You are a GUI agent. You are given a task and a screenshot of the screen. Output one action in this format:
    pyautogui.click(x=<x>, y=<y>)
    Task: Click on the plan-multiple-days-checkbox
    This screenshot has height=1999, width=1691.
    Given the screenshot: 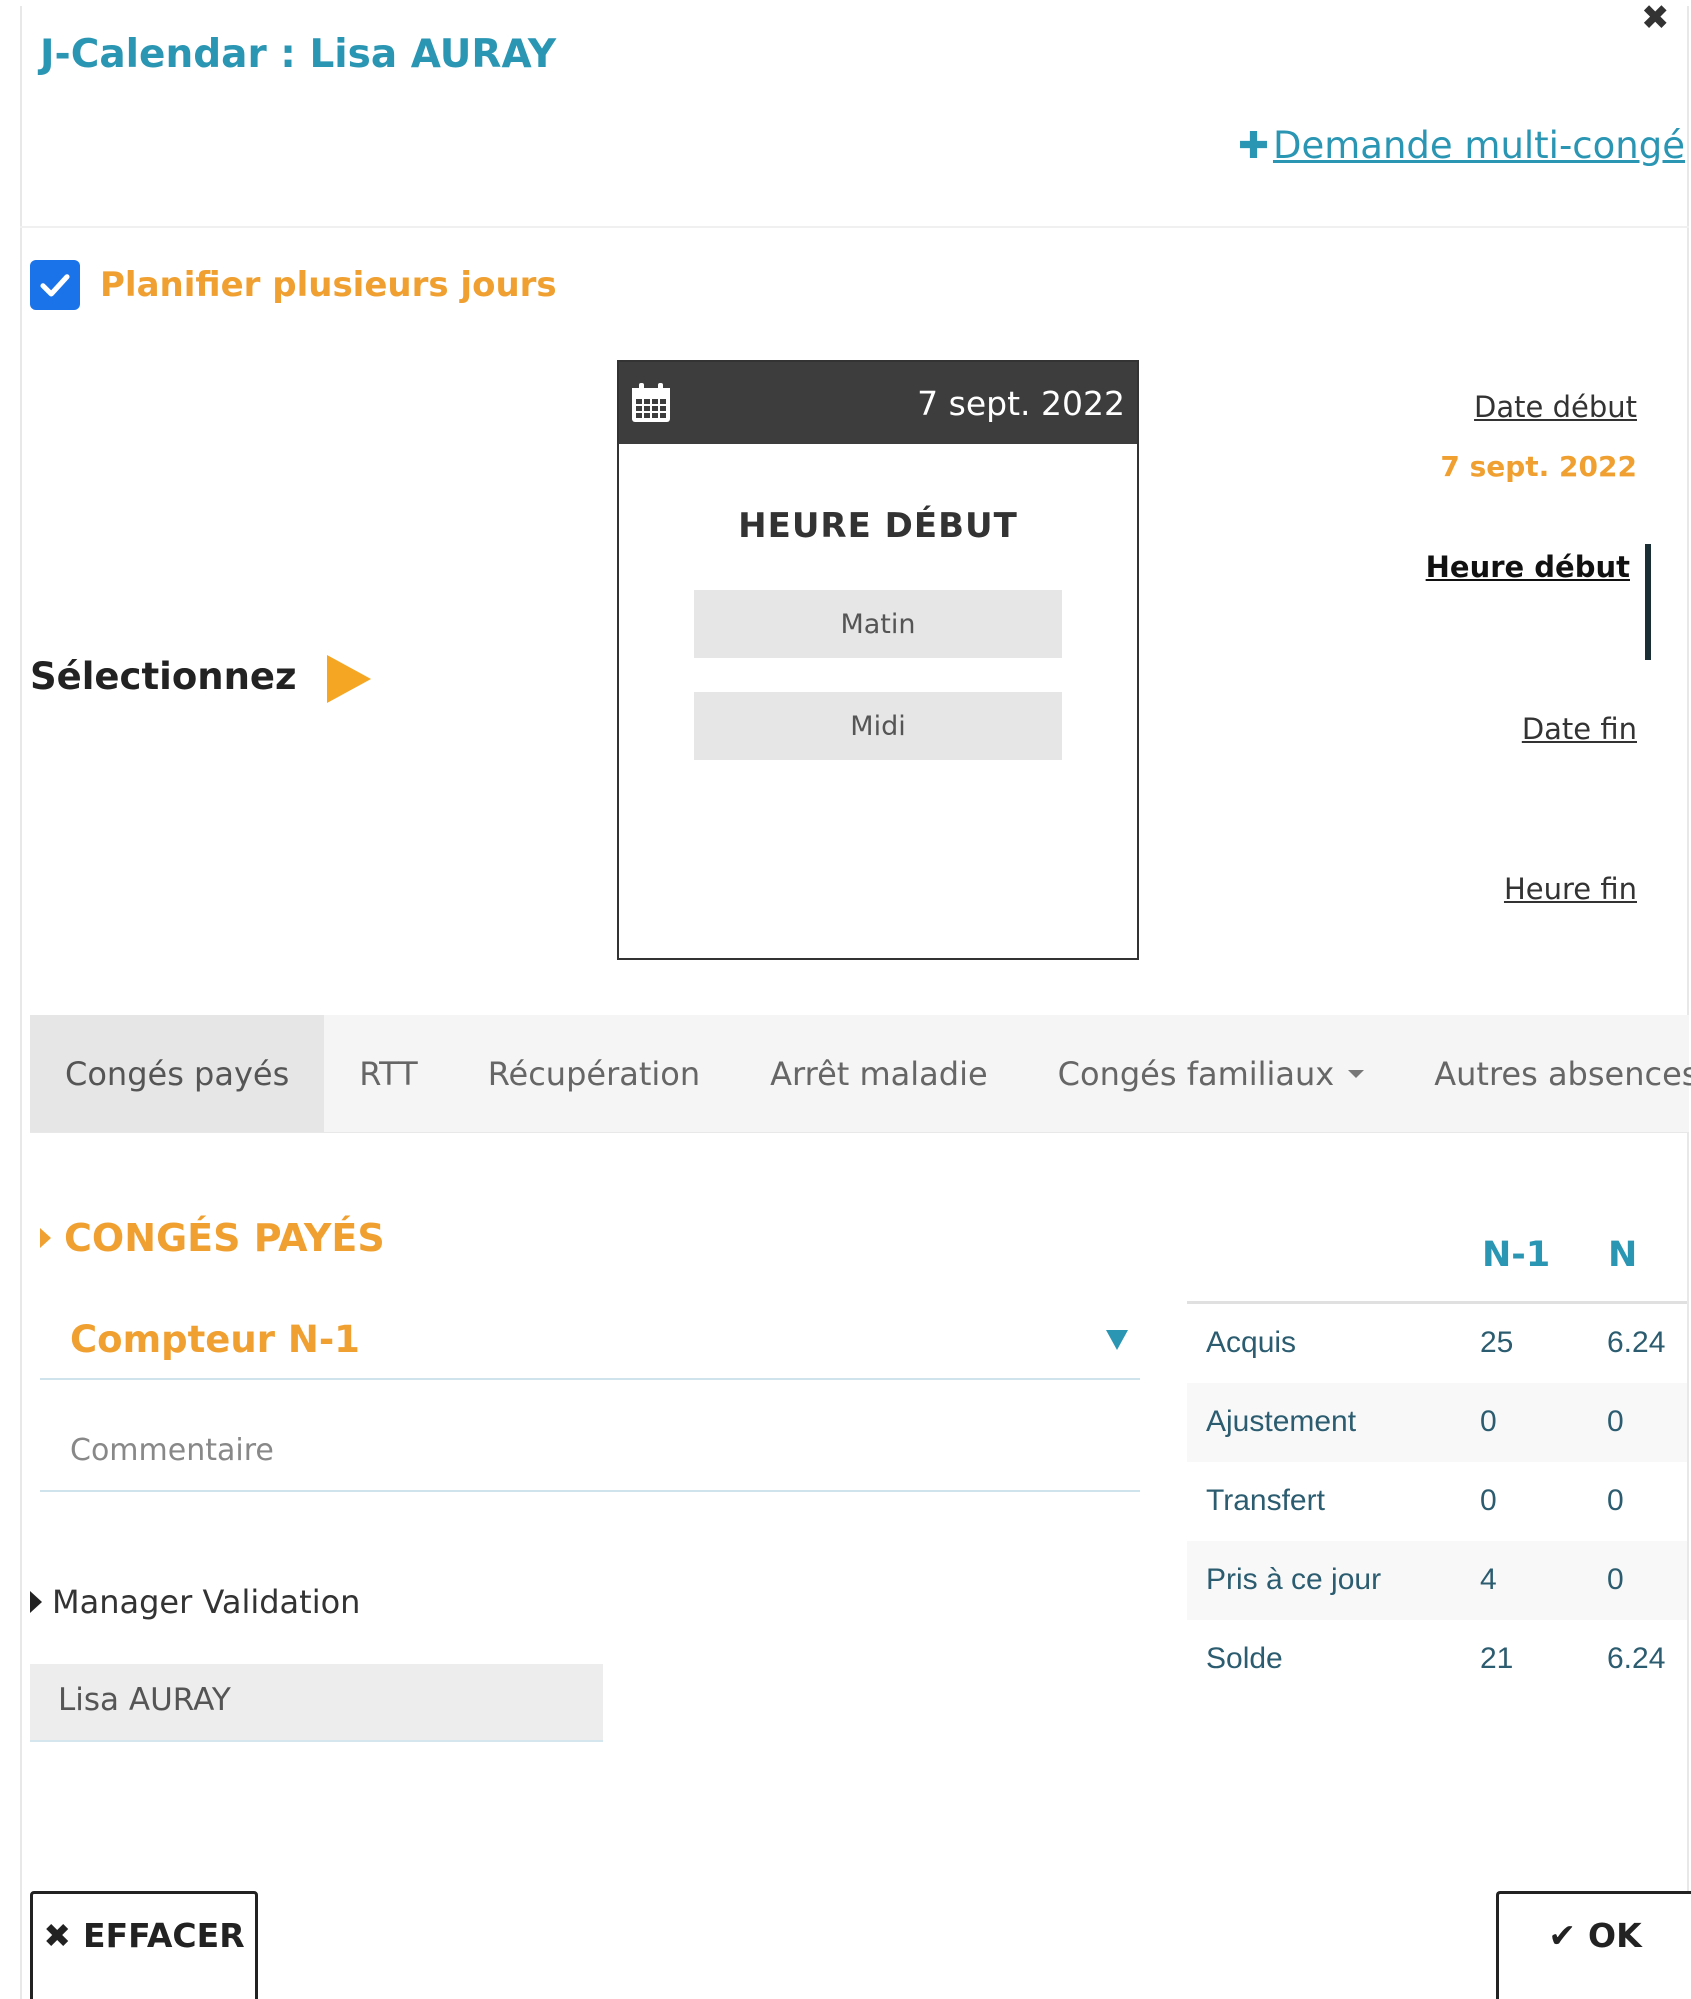 What is the action you would take?
    pyautogui.click(x=55, y=285)
    